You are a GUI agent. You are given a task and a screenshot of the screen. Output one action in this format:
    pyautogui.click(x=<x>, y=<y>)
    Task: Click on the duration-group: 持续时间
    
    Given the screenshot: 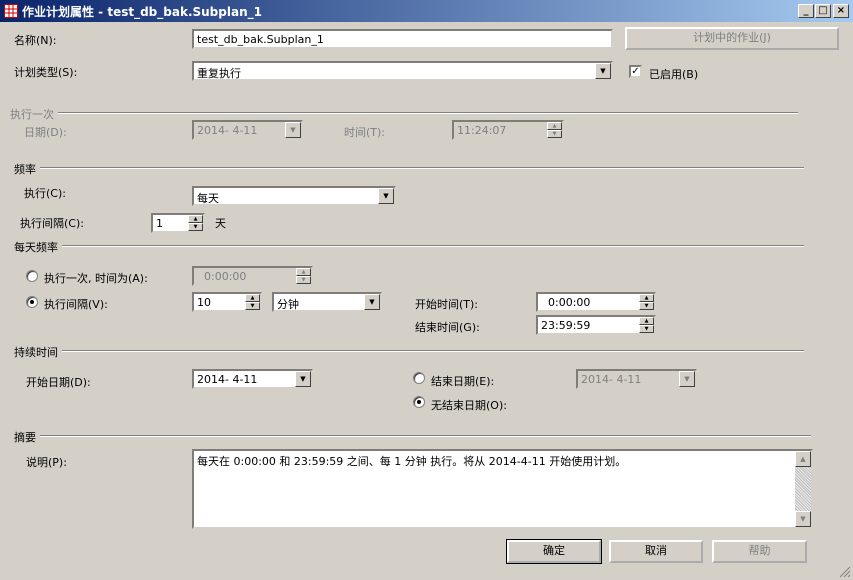 What is the action you would take?
    pyautogui.click(x=409, y=352)
    